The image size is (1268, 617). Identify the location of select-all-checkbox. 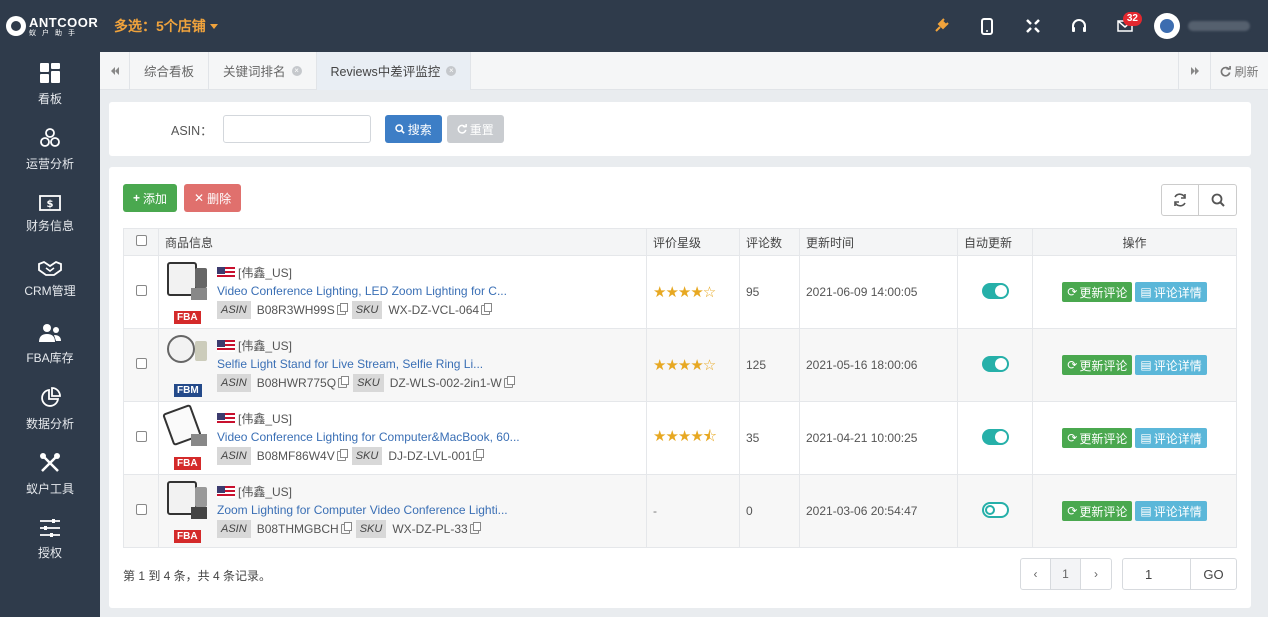
(141, 240).